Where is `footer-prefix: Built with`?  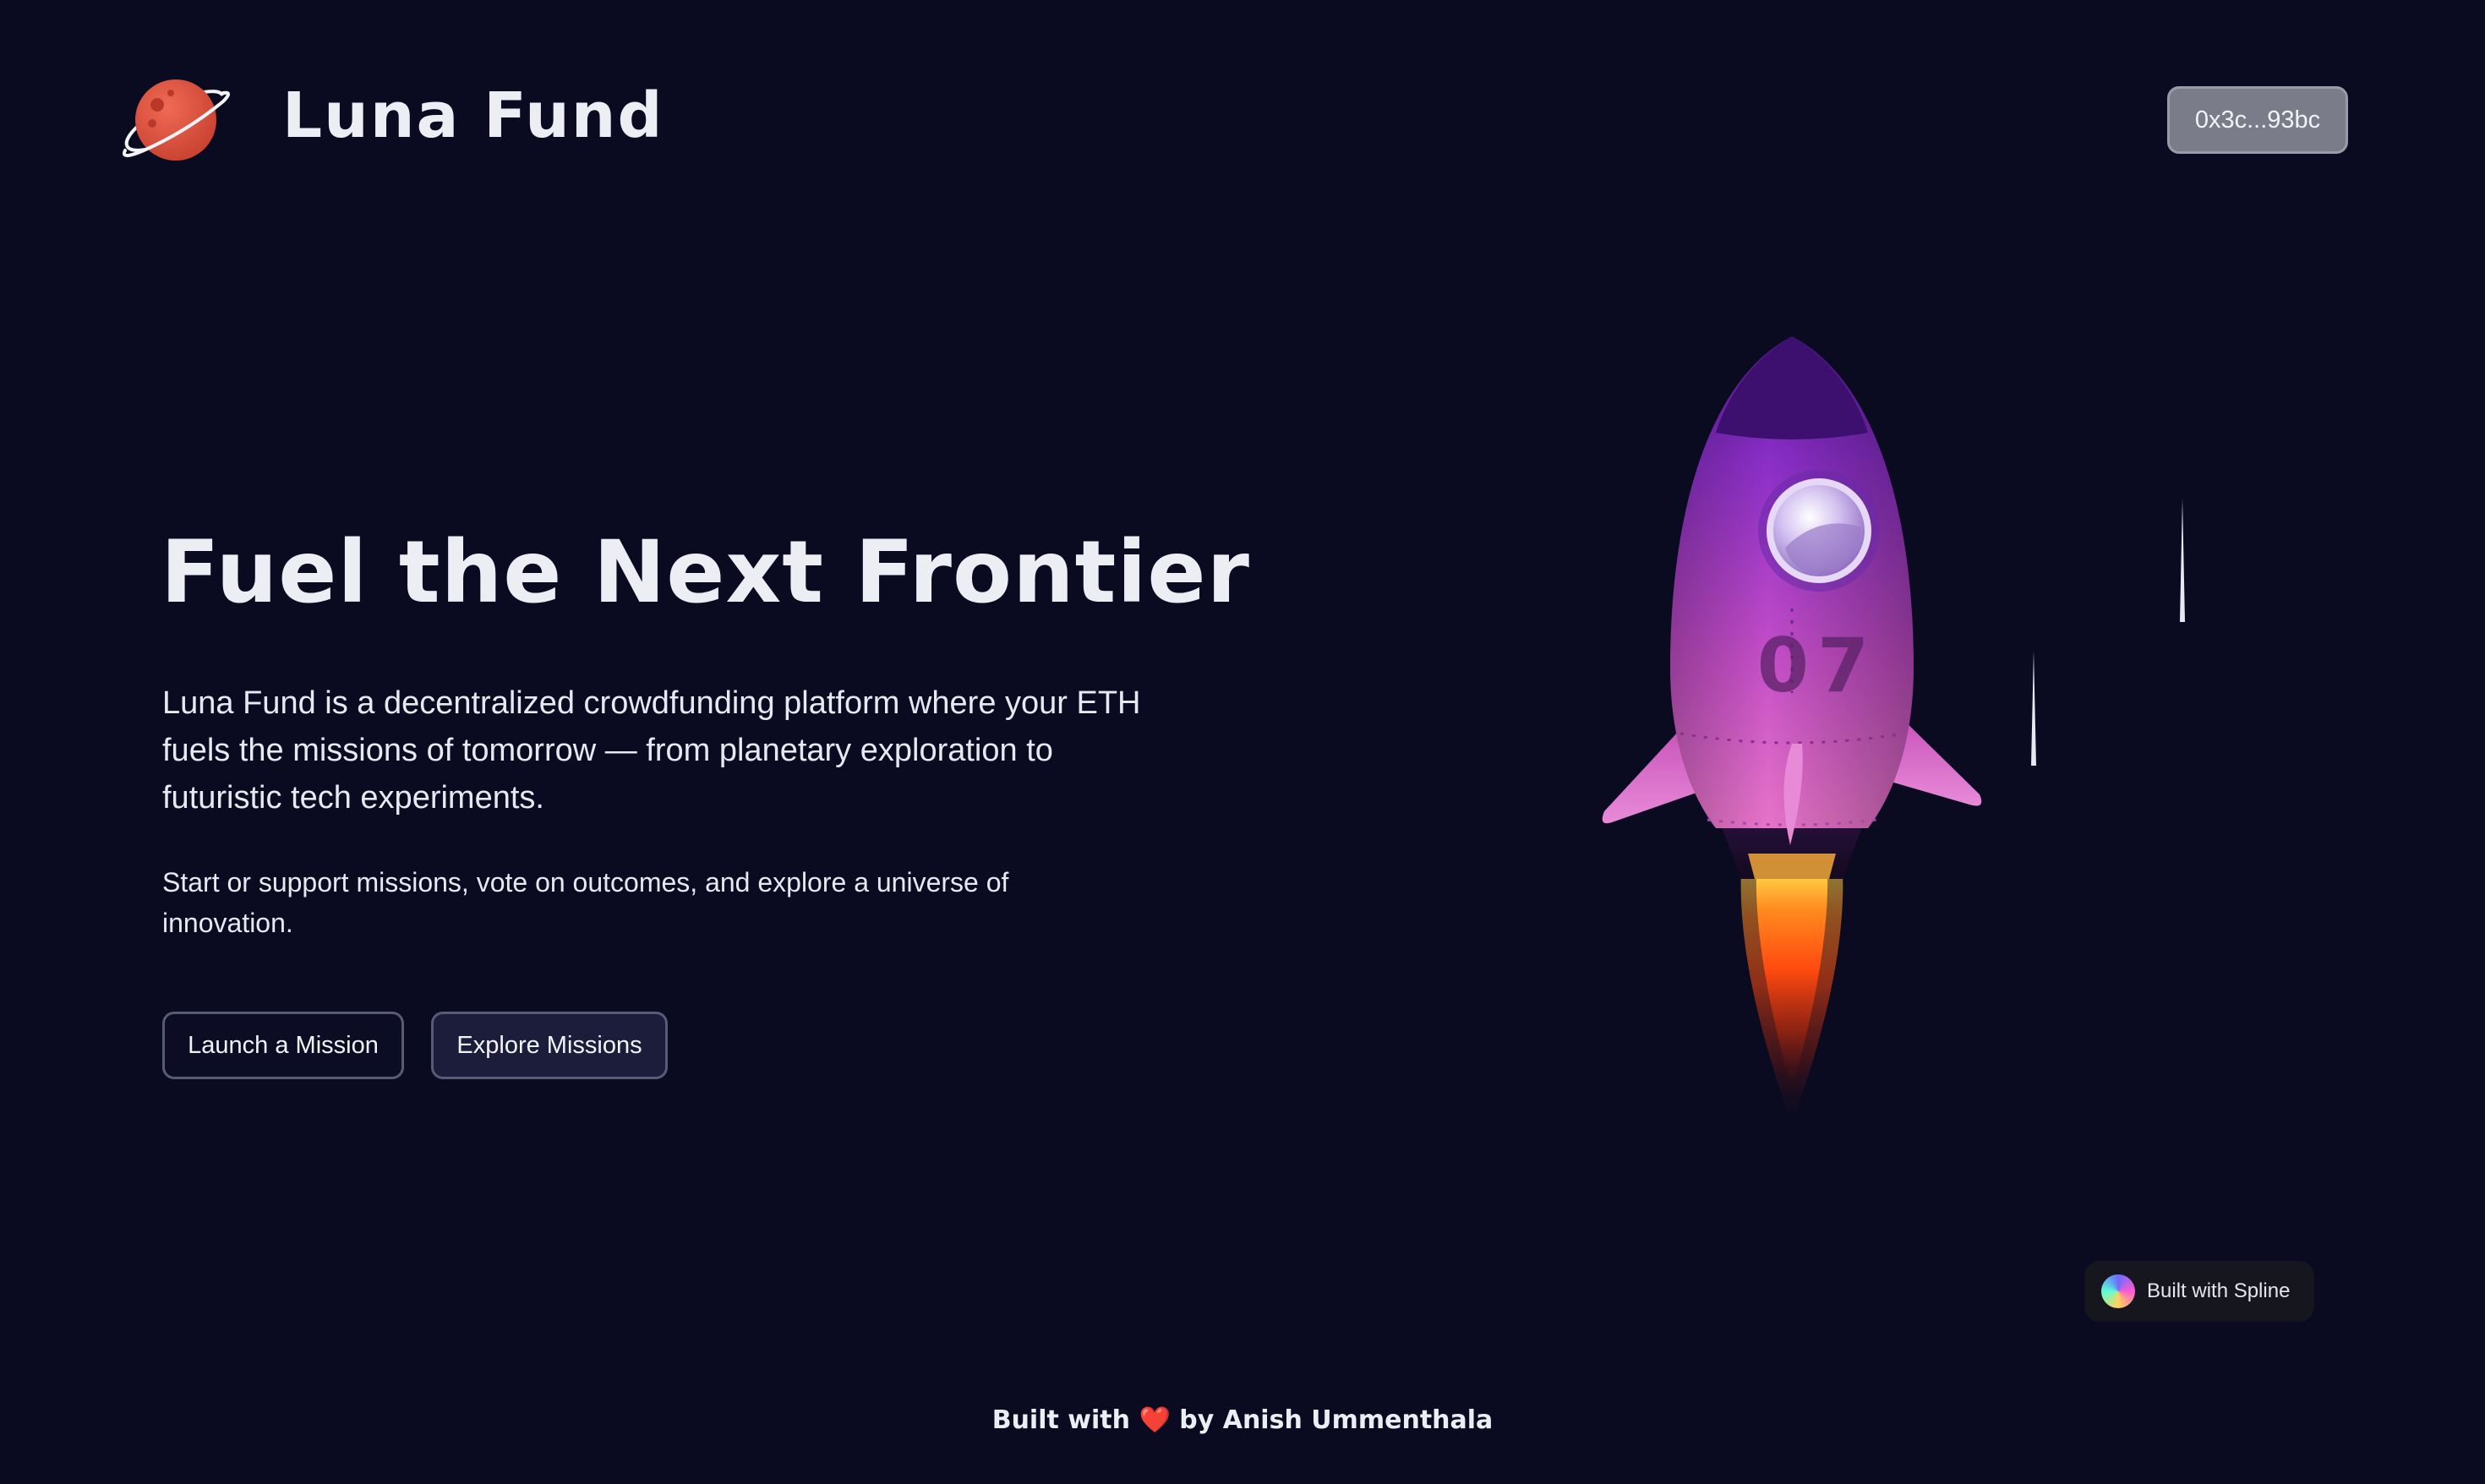
footer-prefix: Built with is located at coordinates (1060, 1420).